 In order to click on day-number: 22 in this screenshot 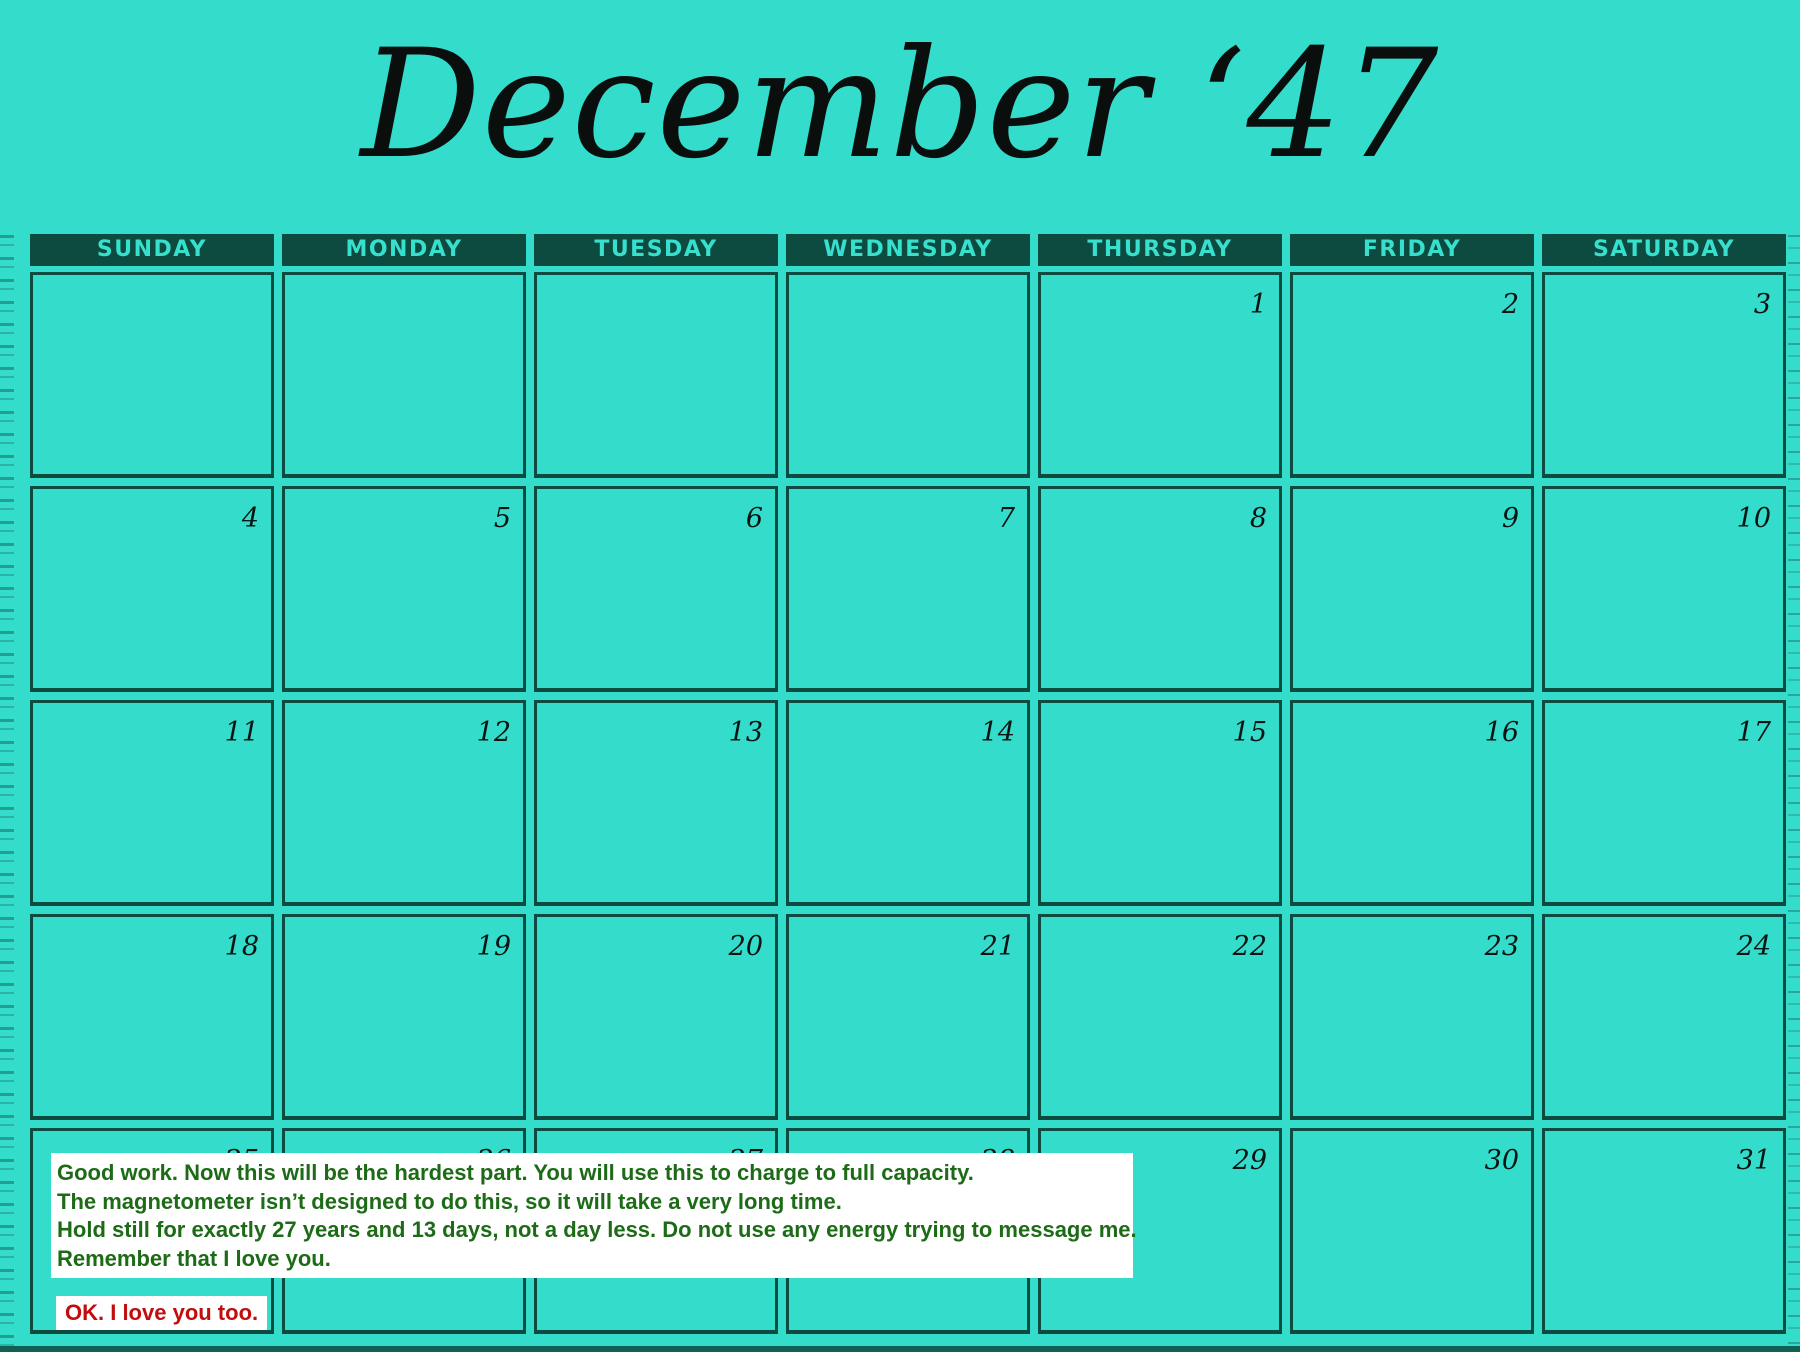, I will do `click(1249, 946)`.